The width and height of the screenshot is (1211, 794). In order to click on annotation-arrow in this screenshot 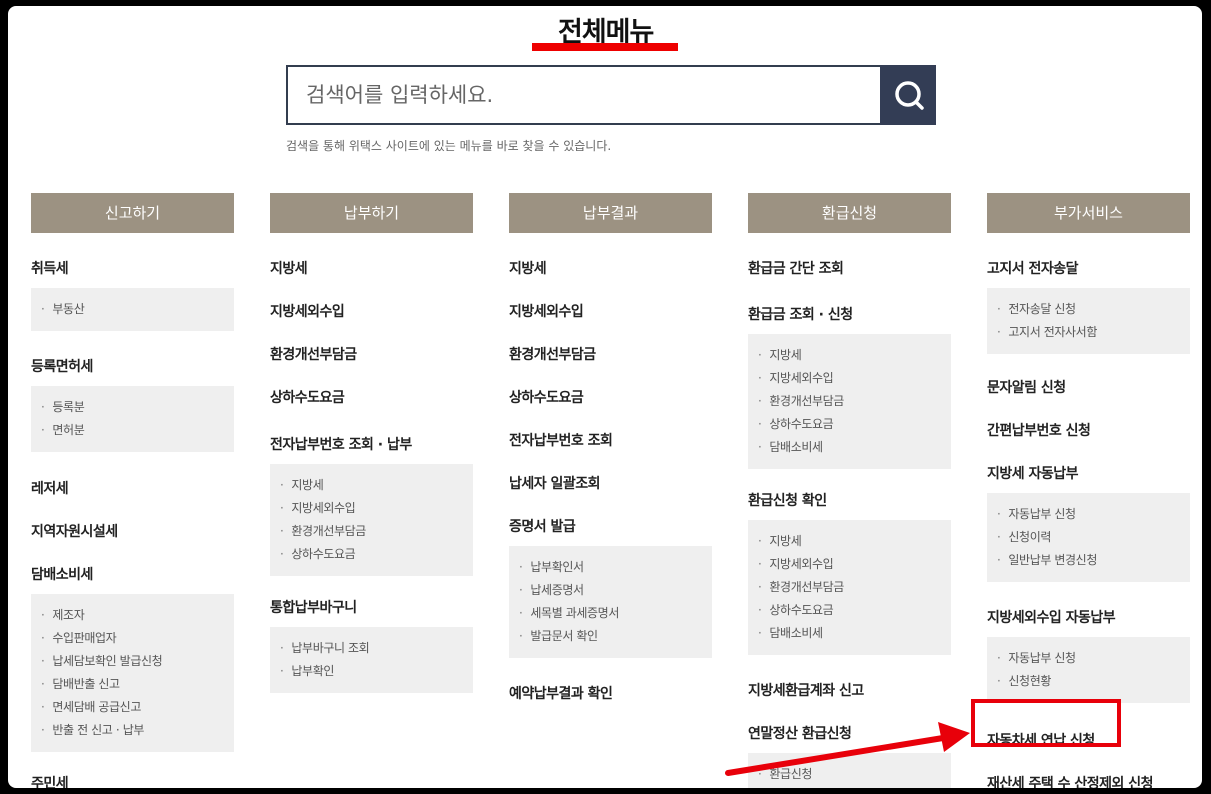, I will do `click(847, 749)`.